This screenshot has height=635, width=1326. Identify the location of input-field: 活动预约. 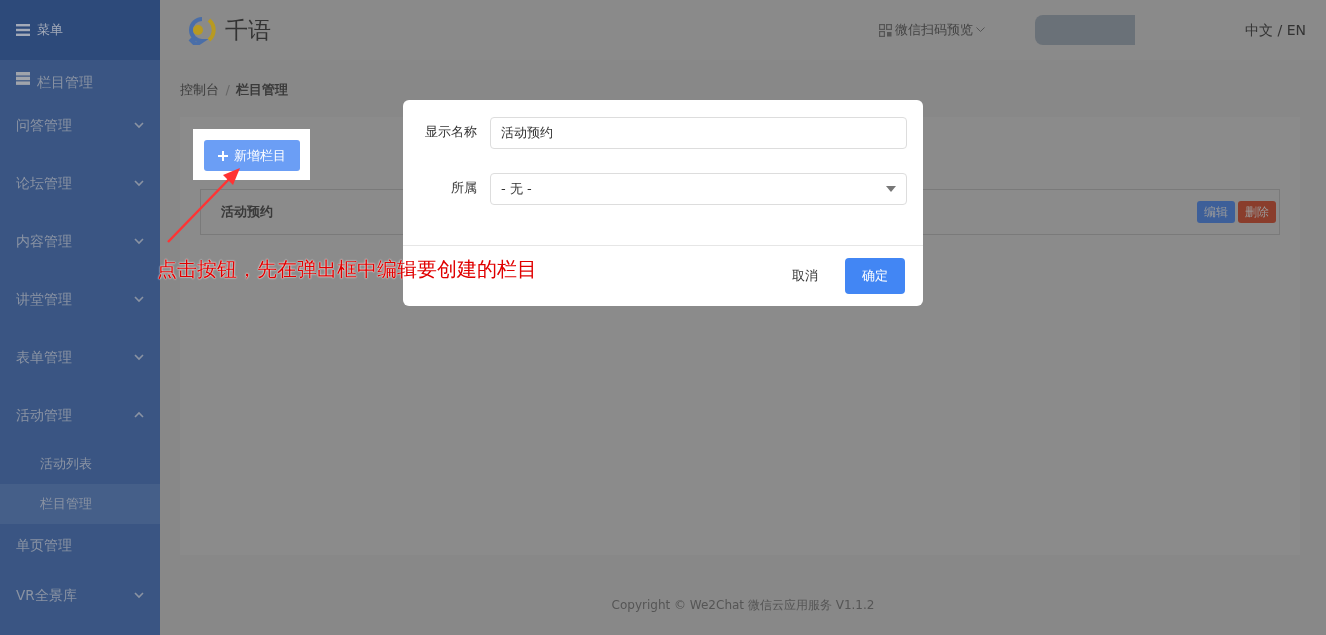
(698, 133).